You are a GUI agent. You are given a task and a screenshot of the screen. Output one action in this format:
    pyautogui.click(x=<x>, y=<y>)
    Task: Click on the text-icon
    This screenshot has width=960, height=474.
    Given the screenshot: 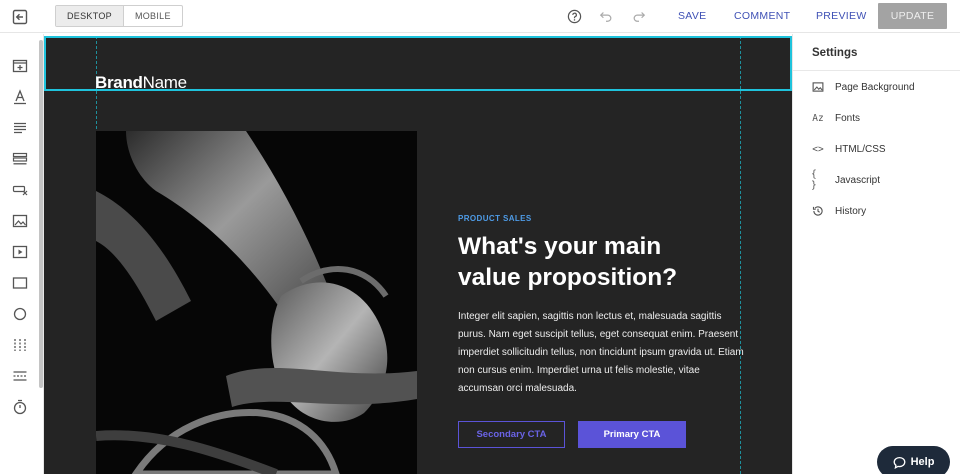 What is the action you would take?
    pyautogui.click(x=20, y=97)
    